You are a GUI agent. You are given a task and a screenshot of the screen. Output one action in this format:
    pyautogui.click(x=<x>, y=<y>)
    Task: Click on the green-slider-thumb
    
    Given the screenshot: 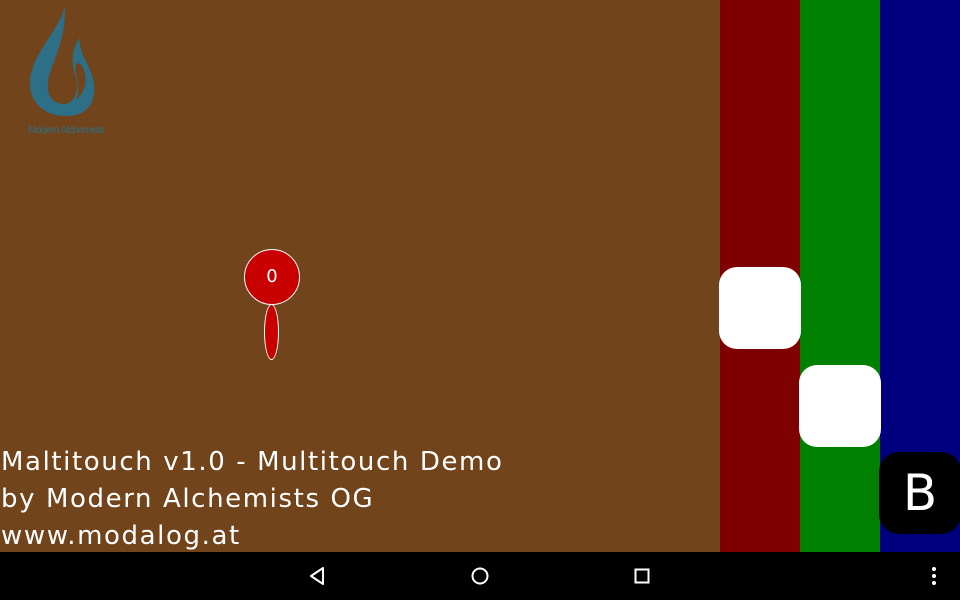 What is the action you would take?
    pyautogui.click(x=840, y=406)
    